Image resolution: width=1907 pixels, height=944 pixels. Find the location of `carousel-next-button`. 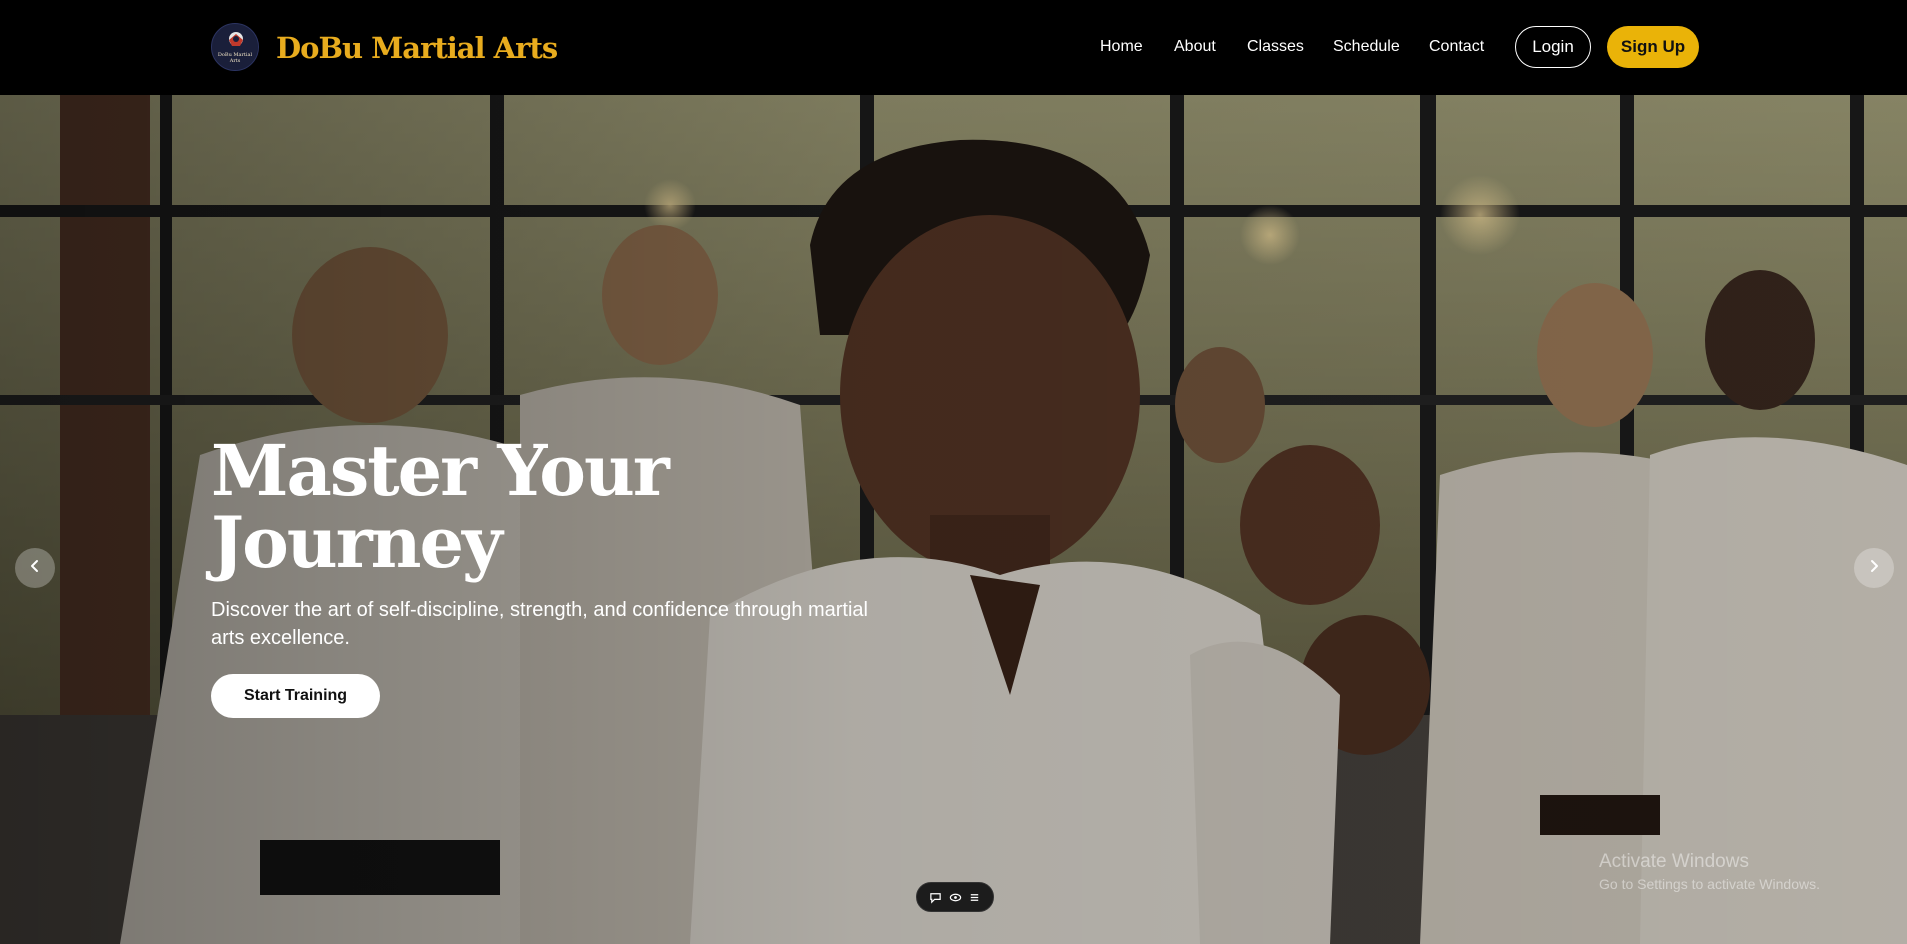

carousel-next-button is located at coordinates (1874, 568).